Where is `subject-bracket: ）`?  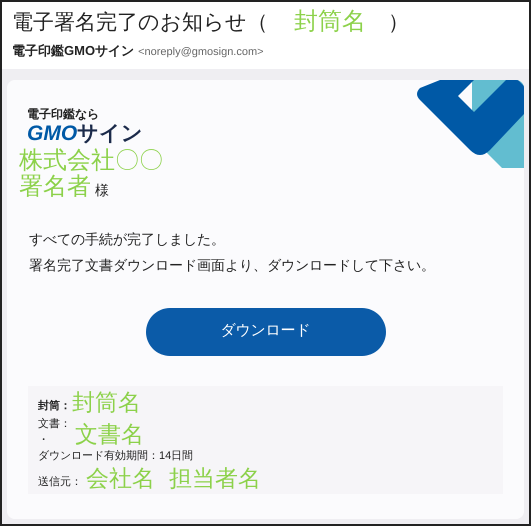 subject-bracket: ） is located at coordinates (398, 23).